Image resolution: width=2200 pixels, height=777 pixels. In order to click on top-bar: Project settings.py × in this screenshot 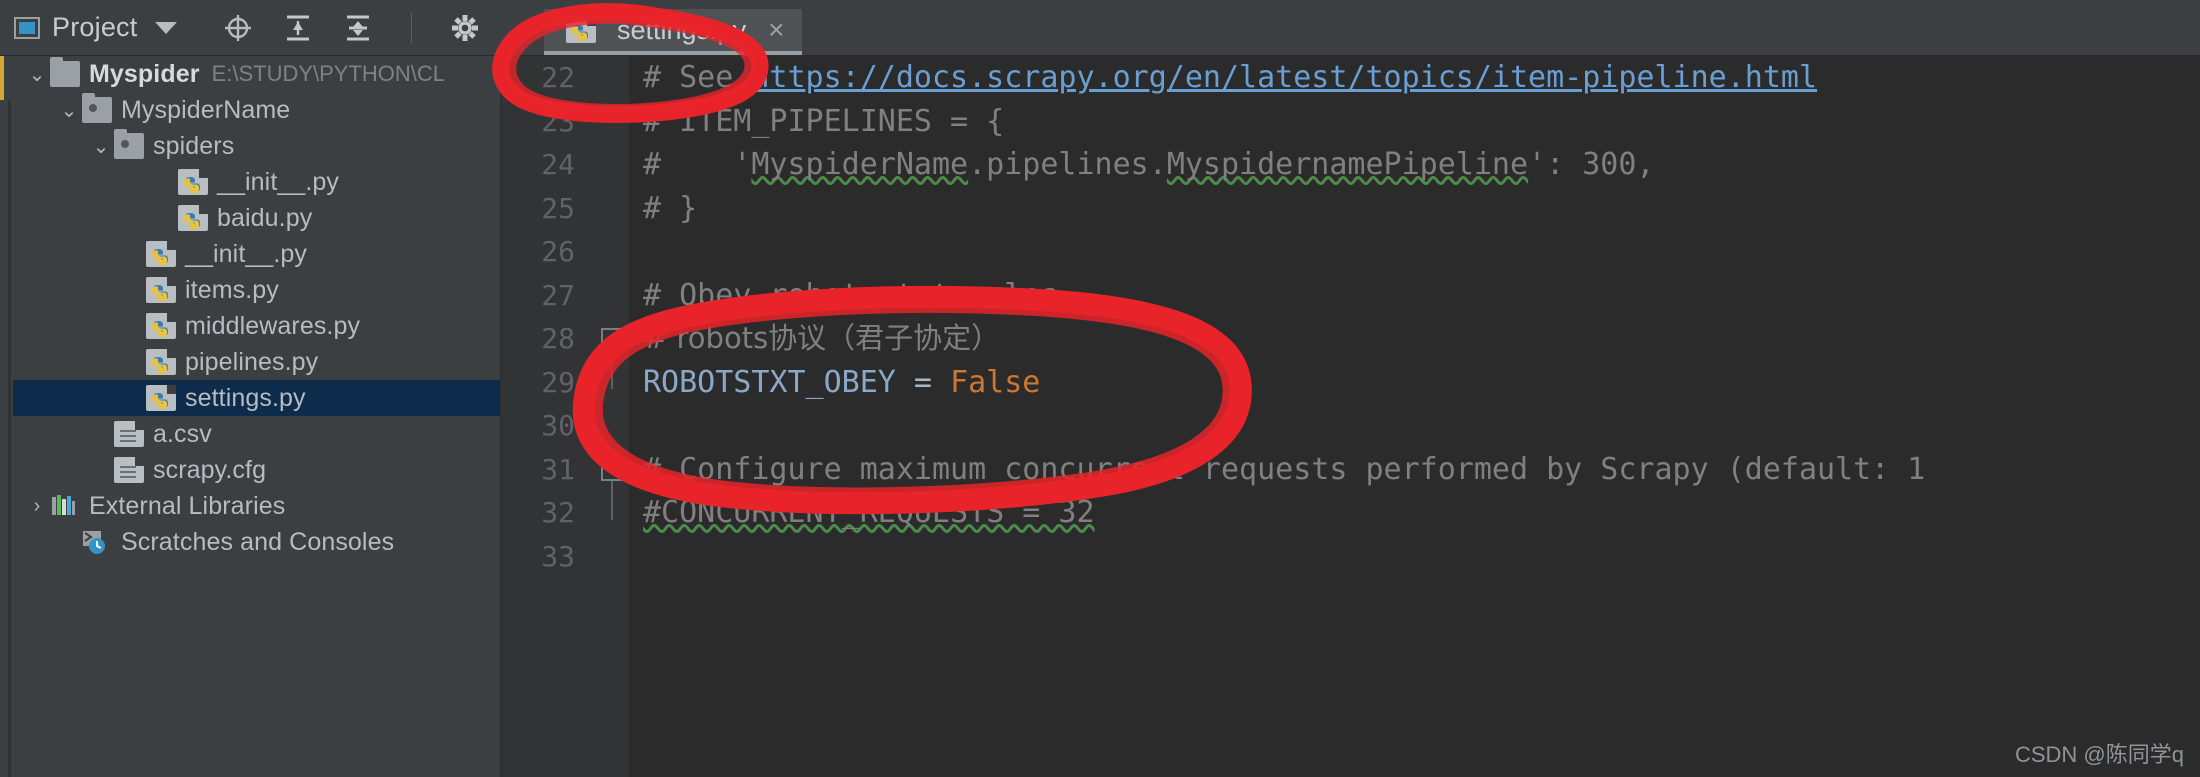, I will do `click(1100, 28)`.